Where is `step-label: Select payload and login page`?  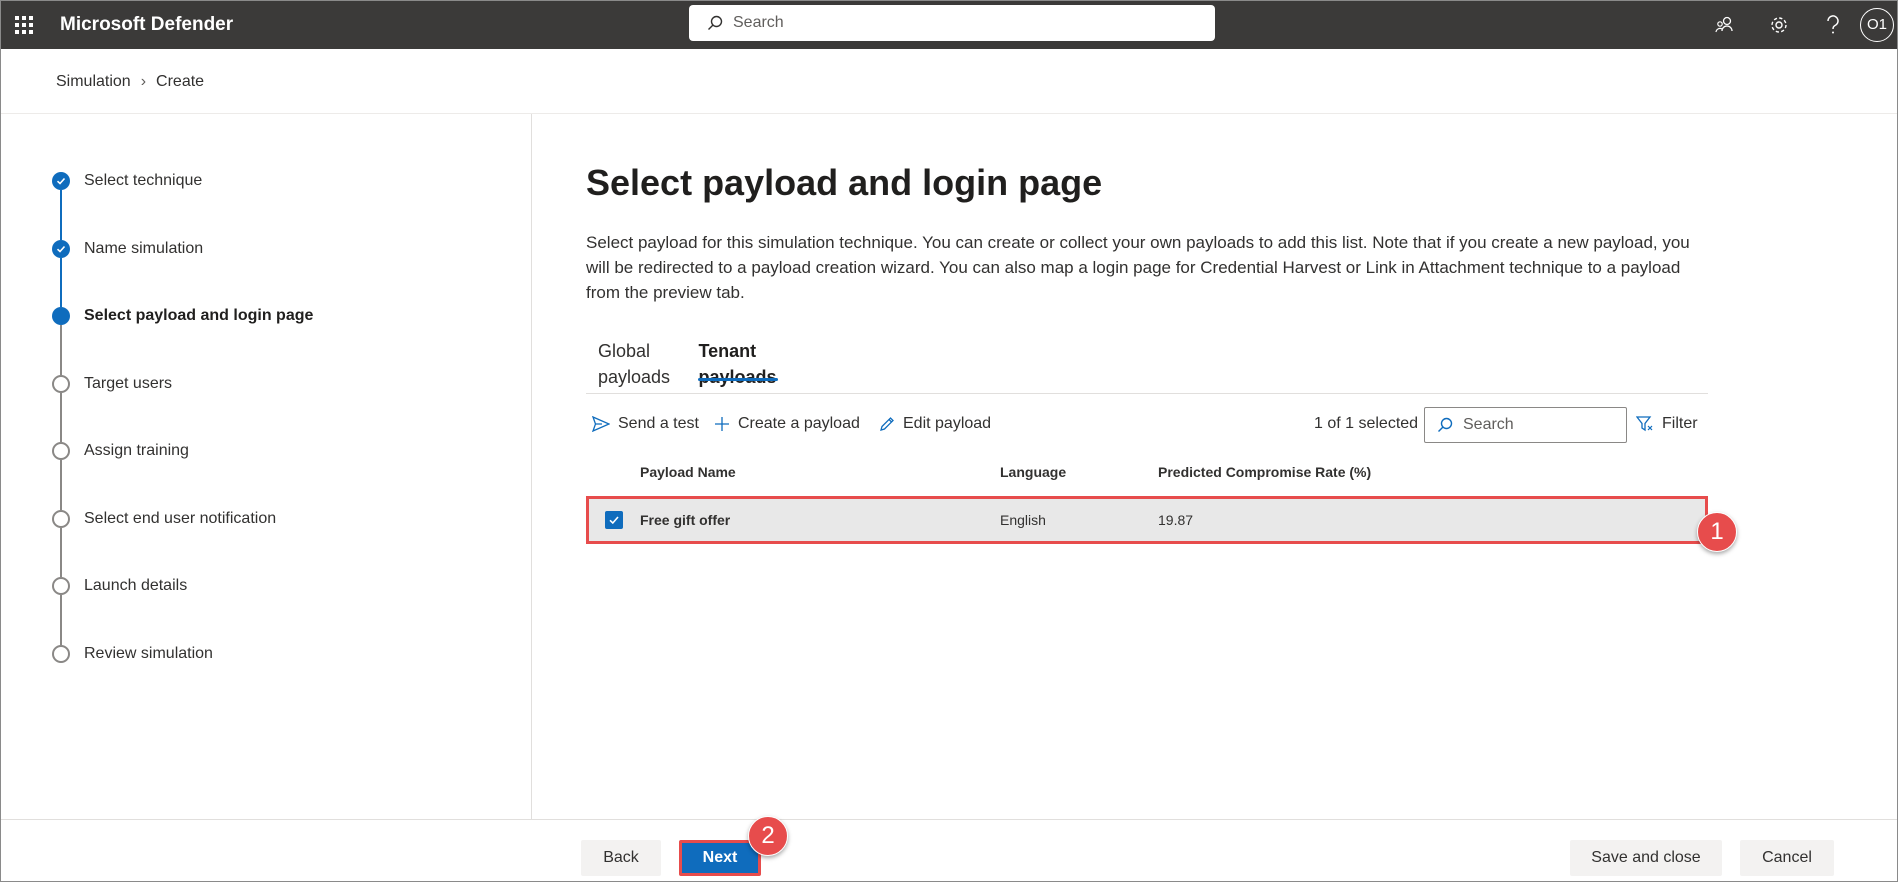 step-label: Select payload and login page is located at coordinates (199, 315).